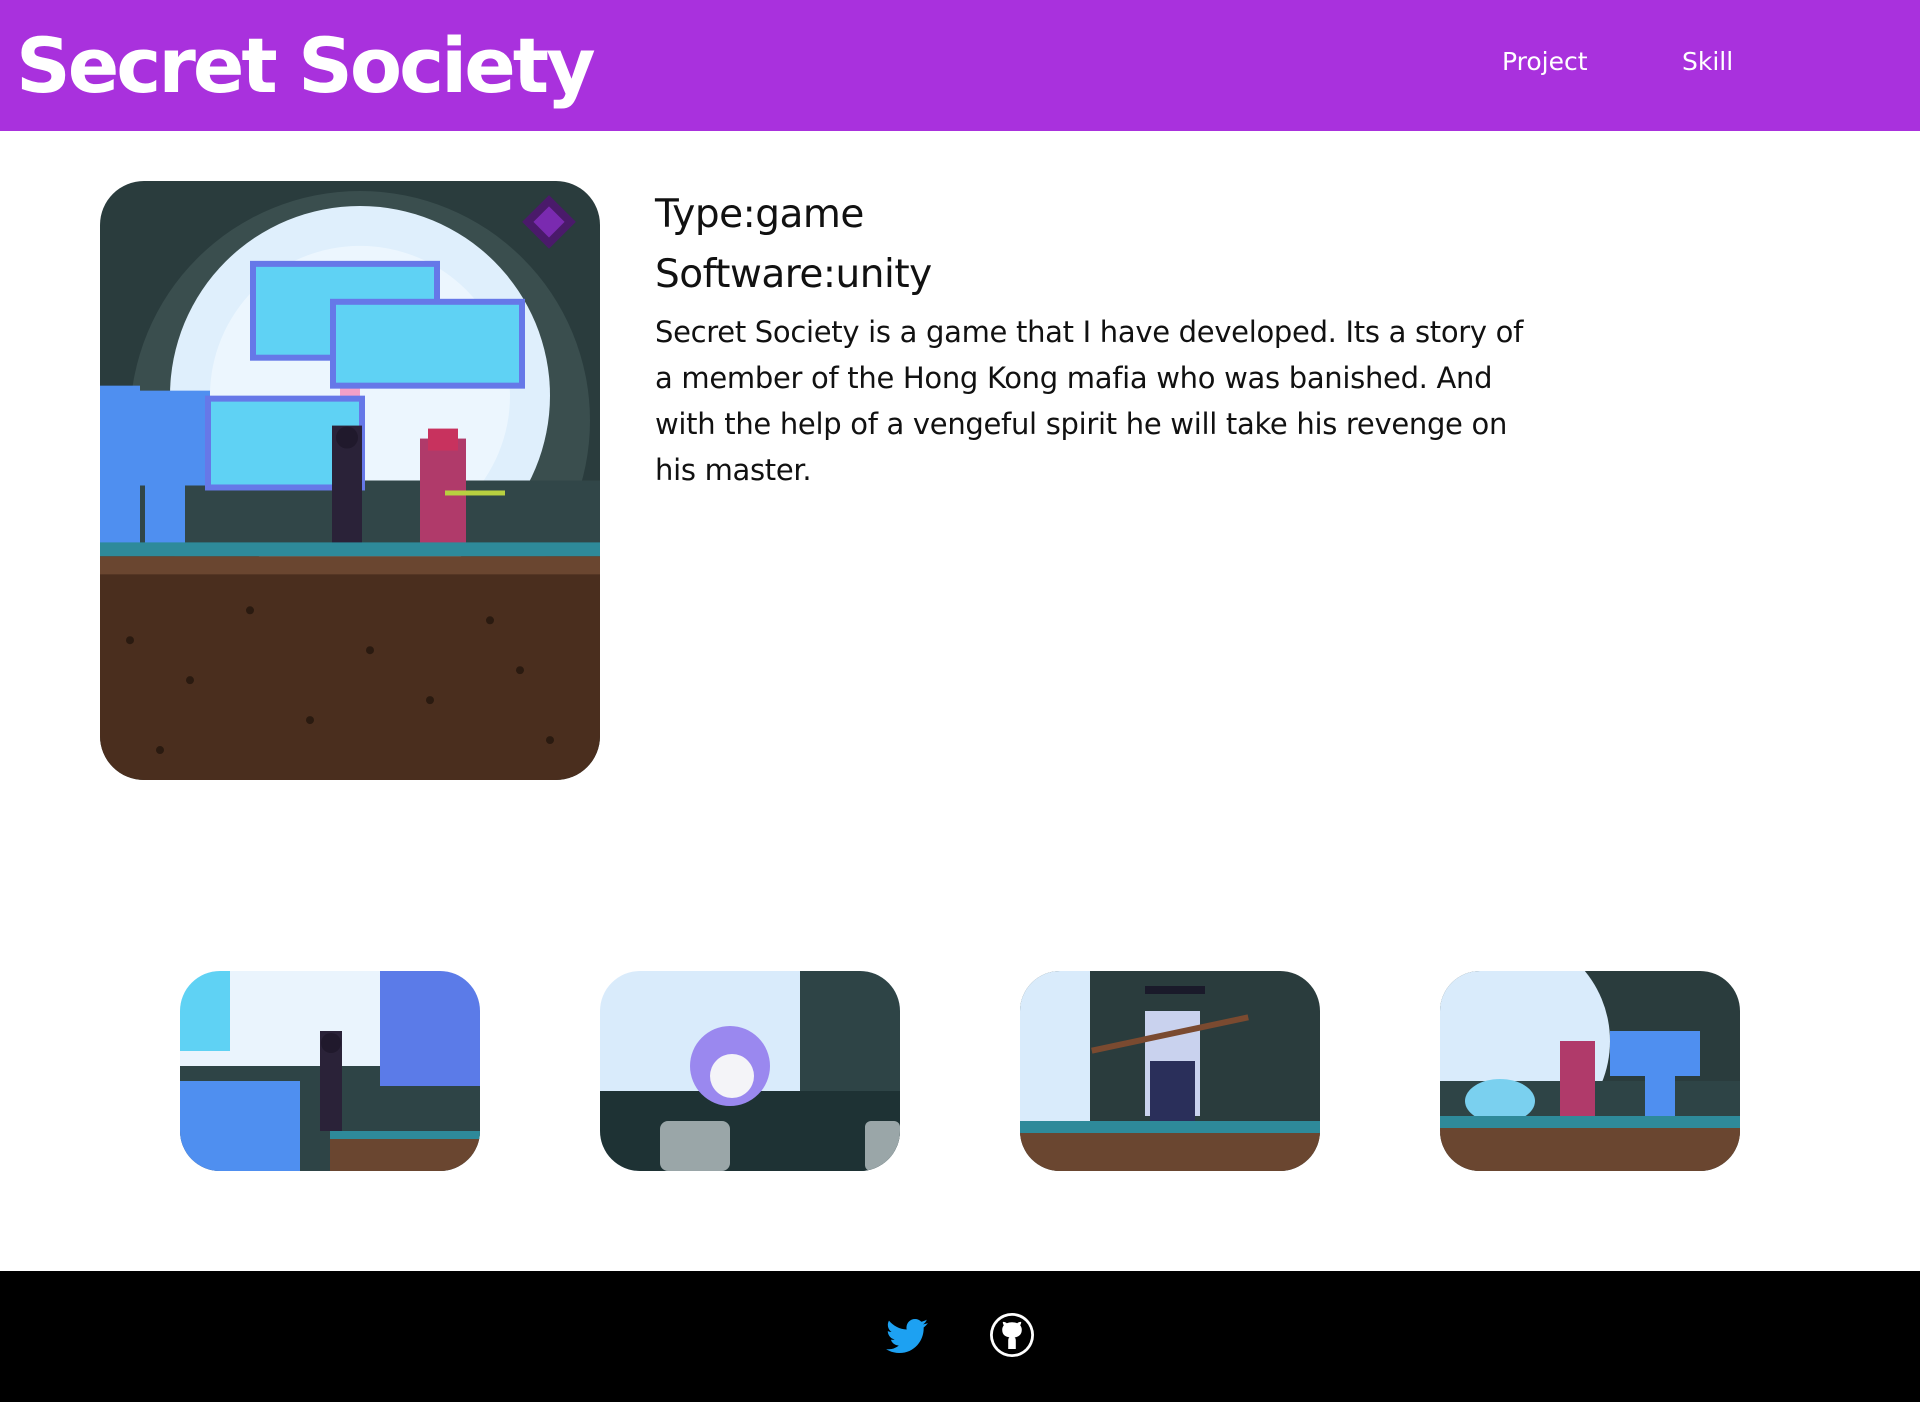 This screenshot has height=1402, width=1920. What do you see at coordinates (759, 214) in the screenshot?
I see `project-type: Type:game` at bounding box center [759, 214].